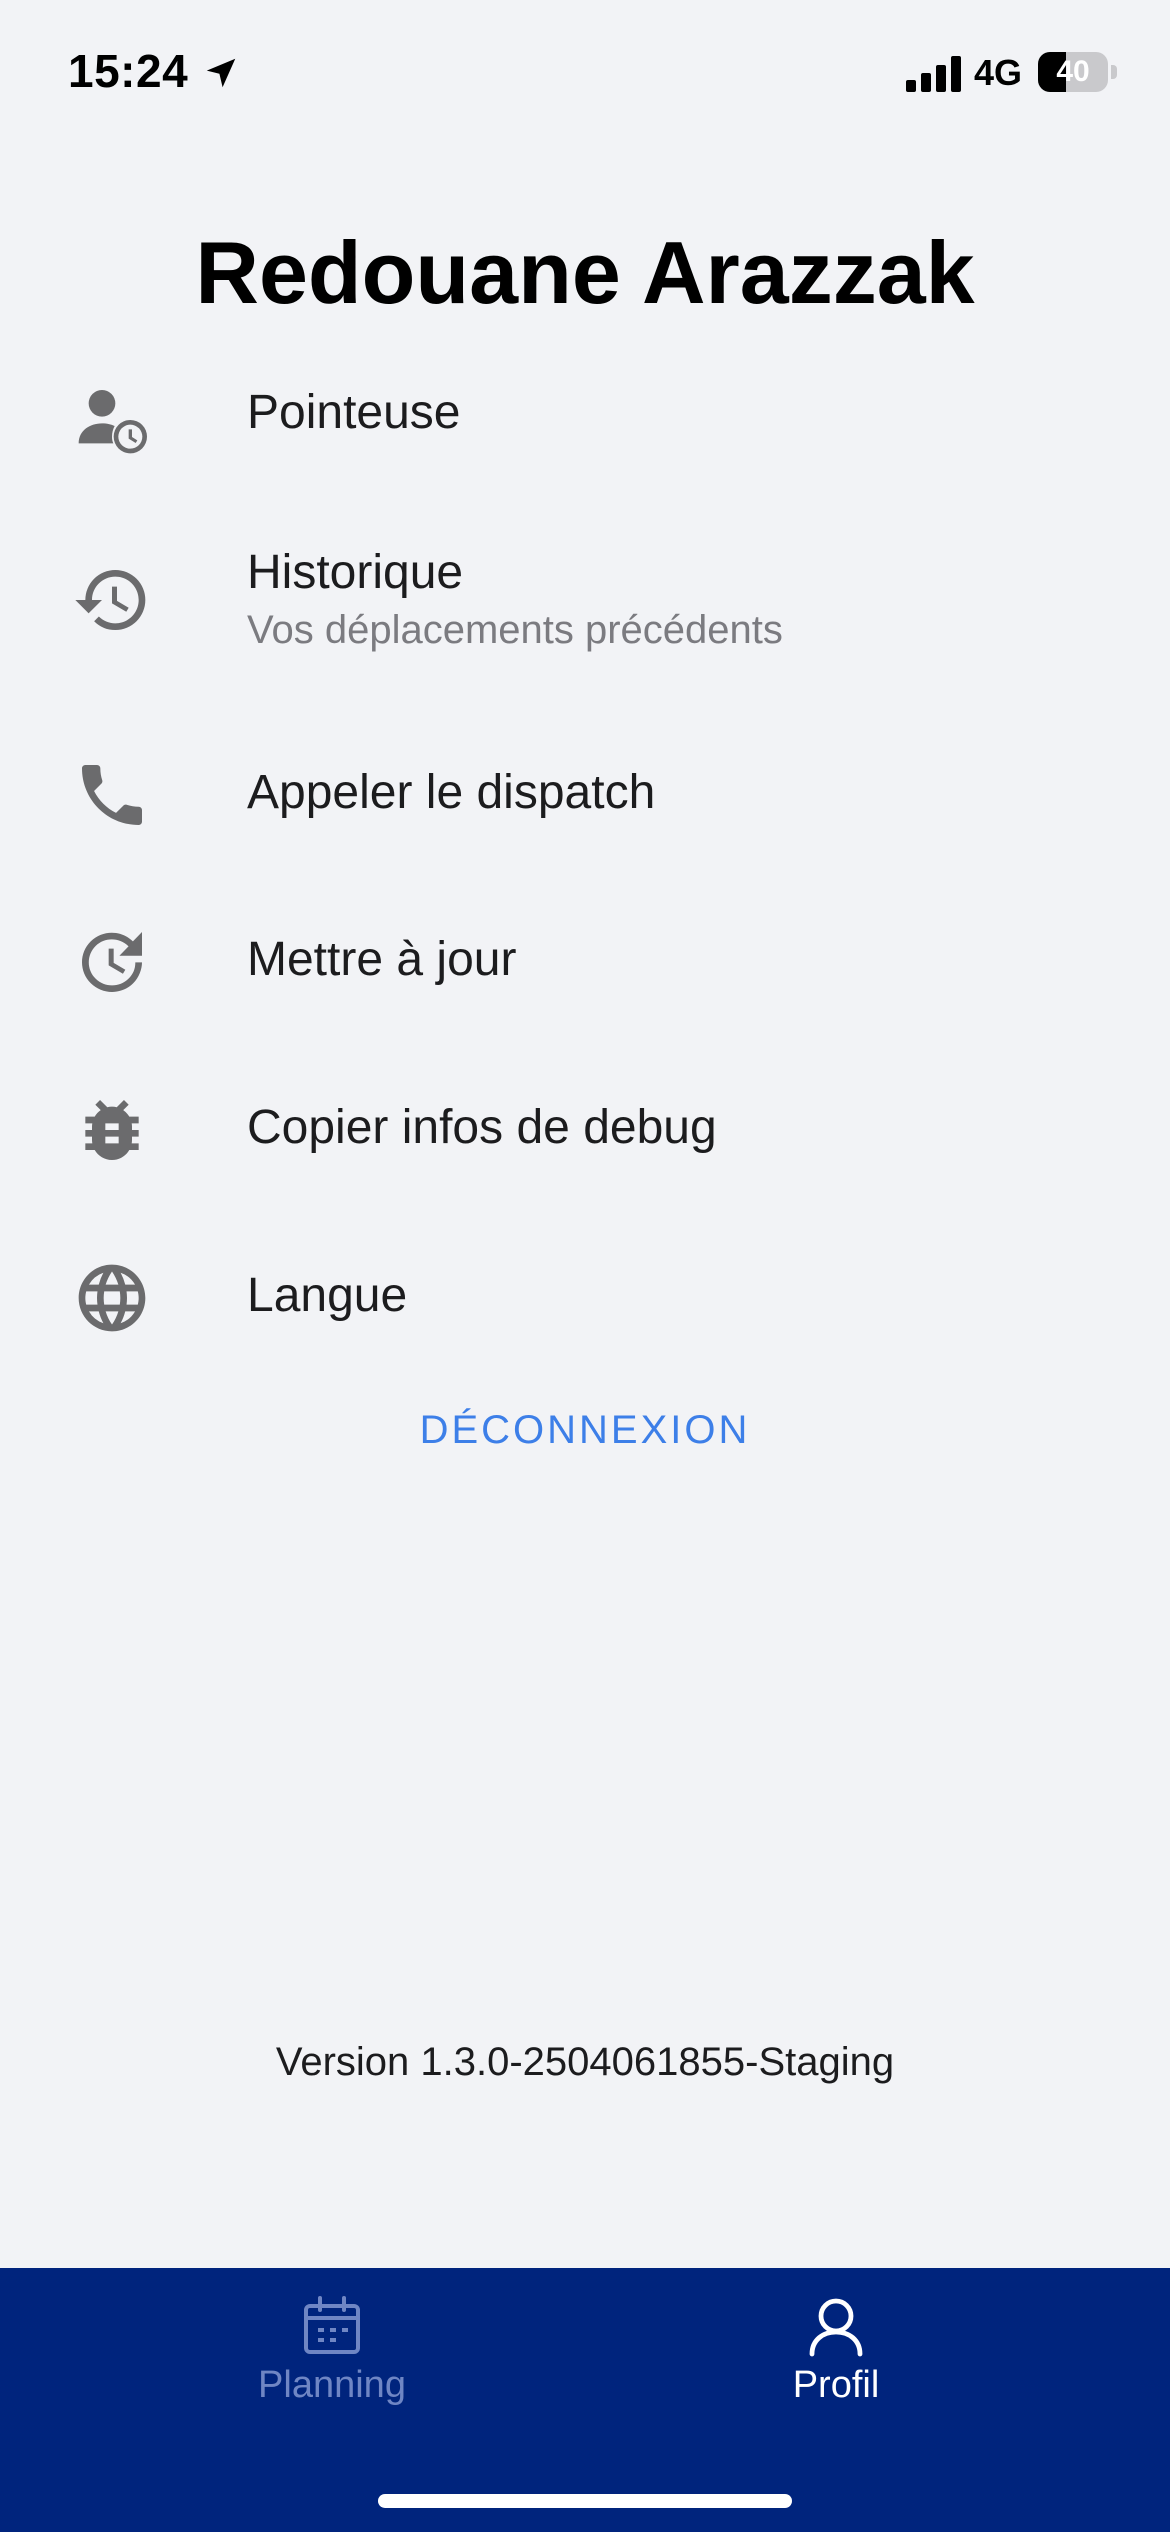  I want to click on tab-label: Profil, so click(836, 2385).